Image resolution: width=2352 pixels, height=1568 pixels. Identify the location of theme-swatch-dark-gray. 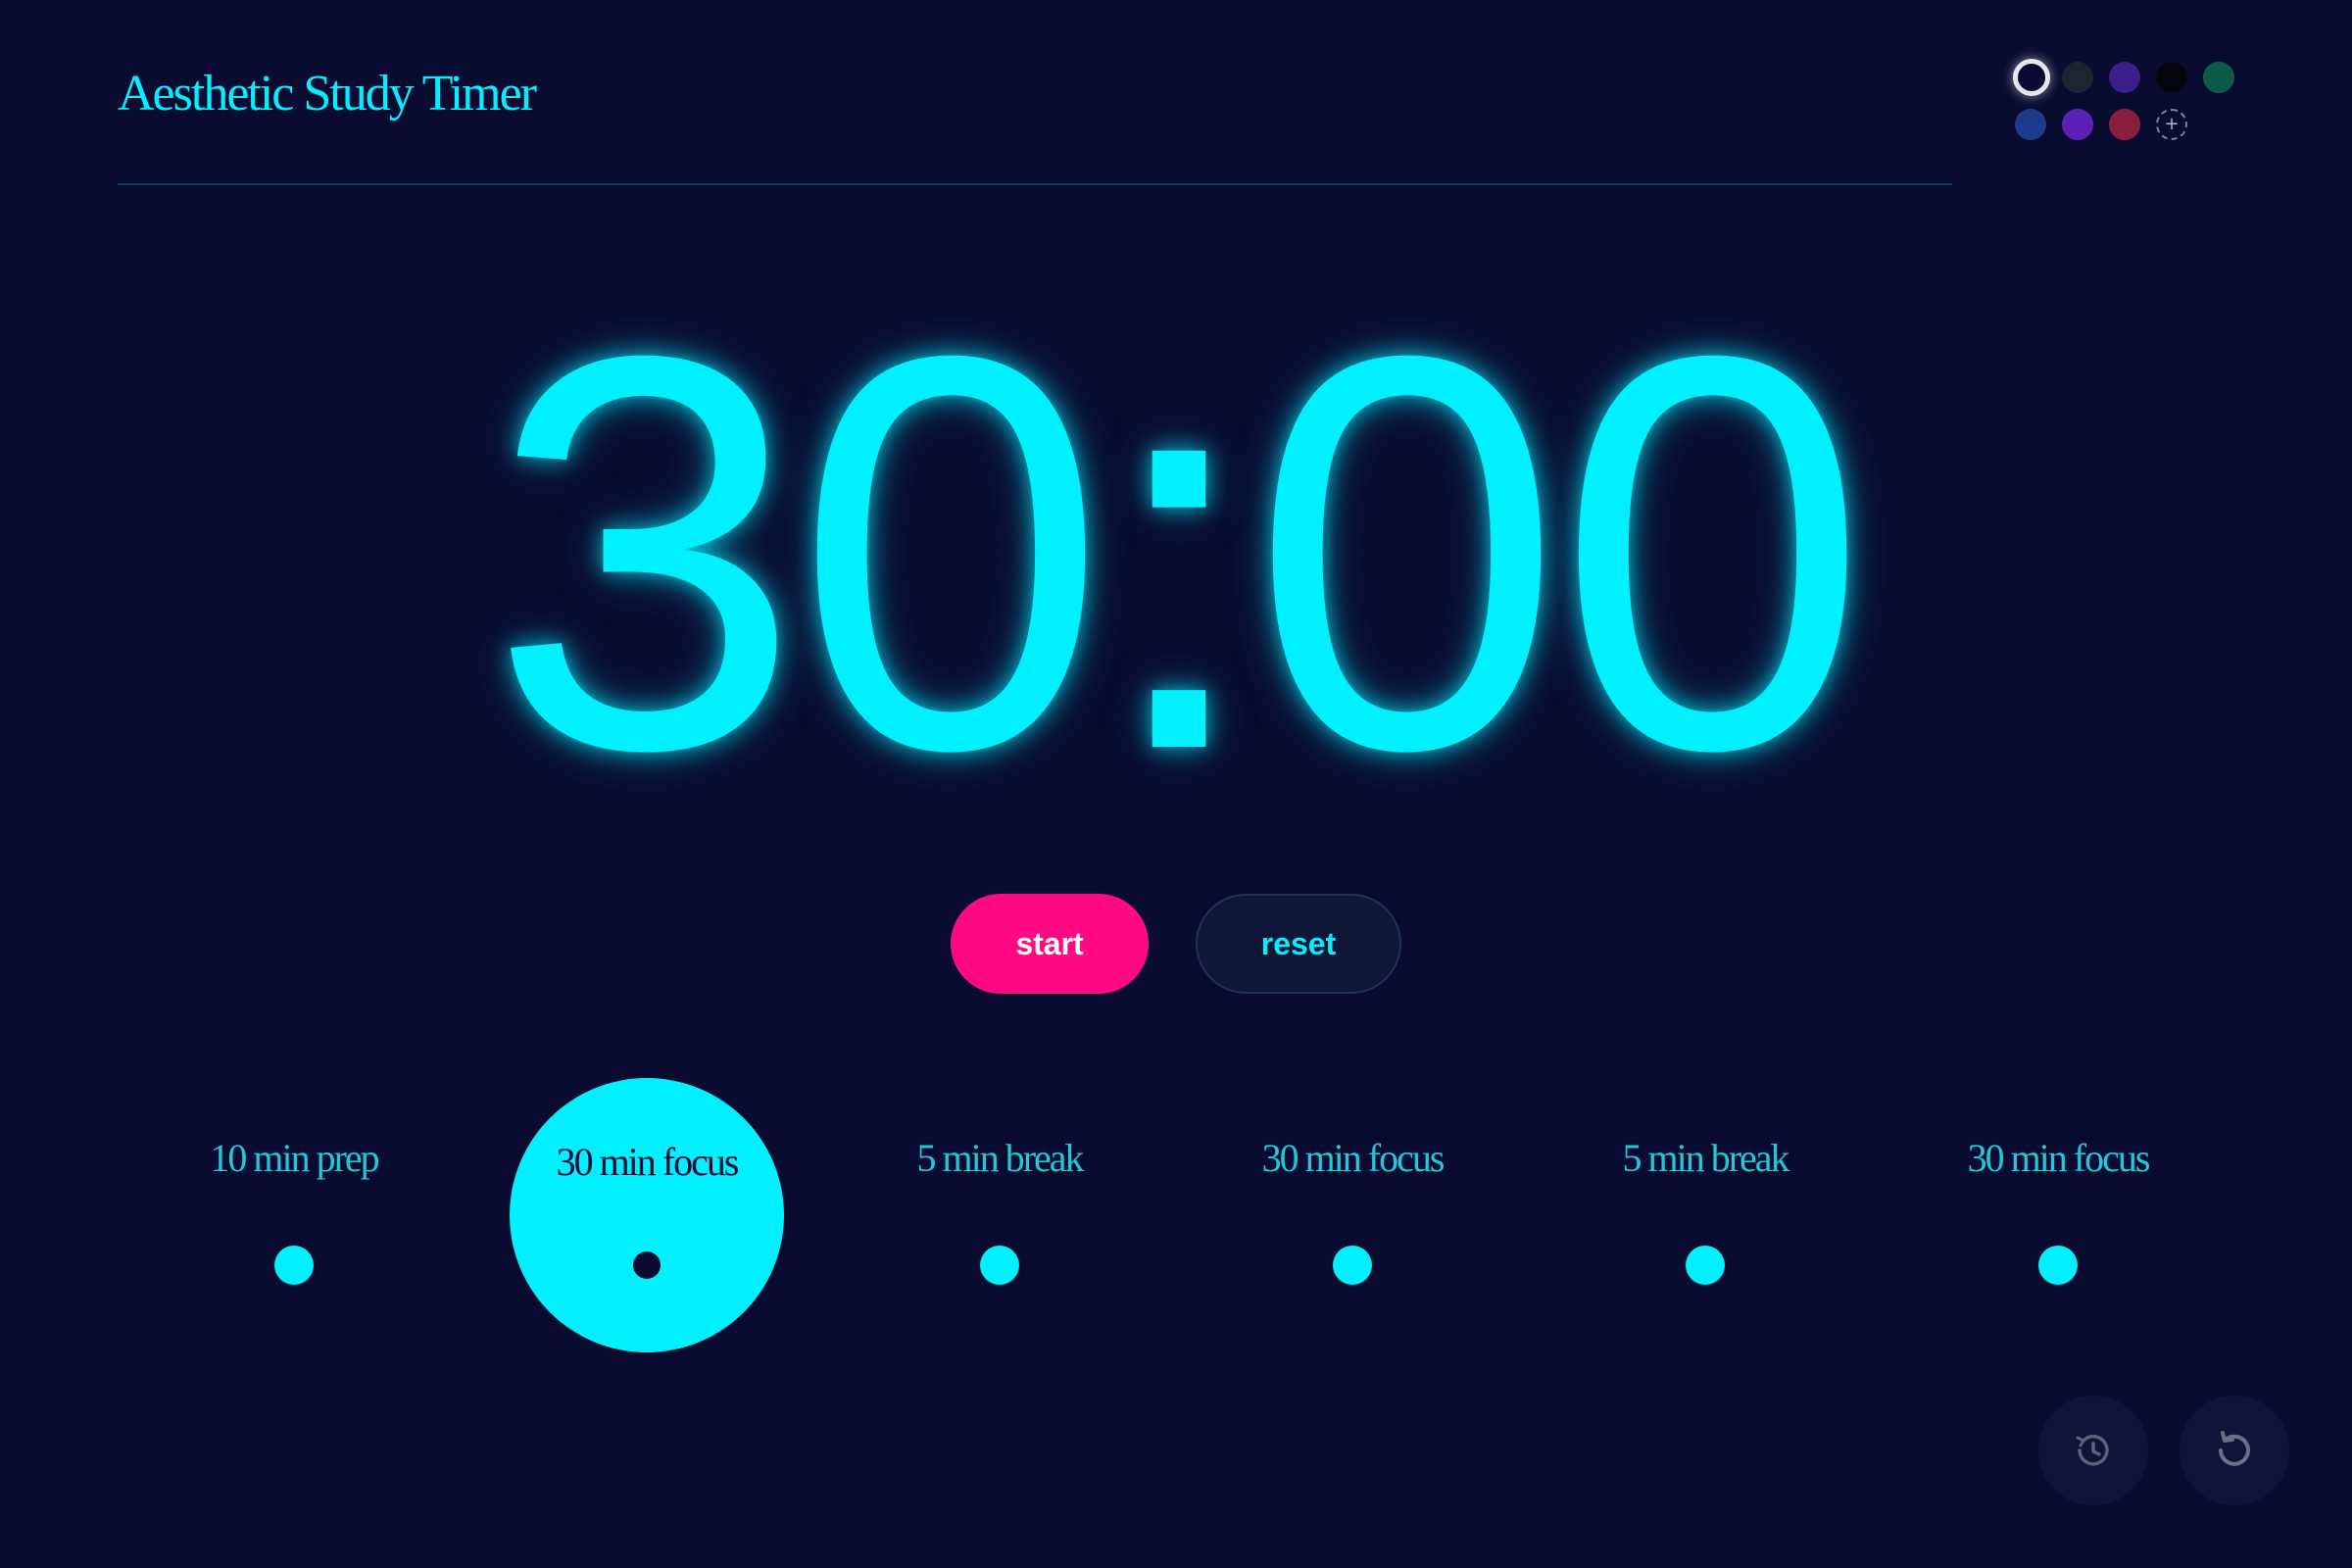
(2077, 77).